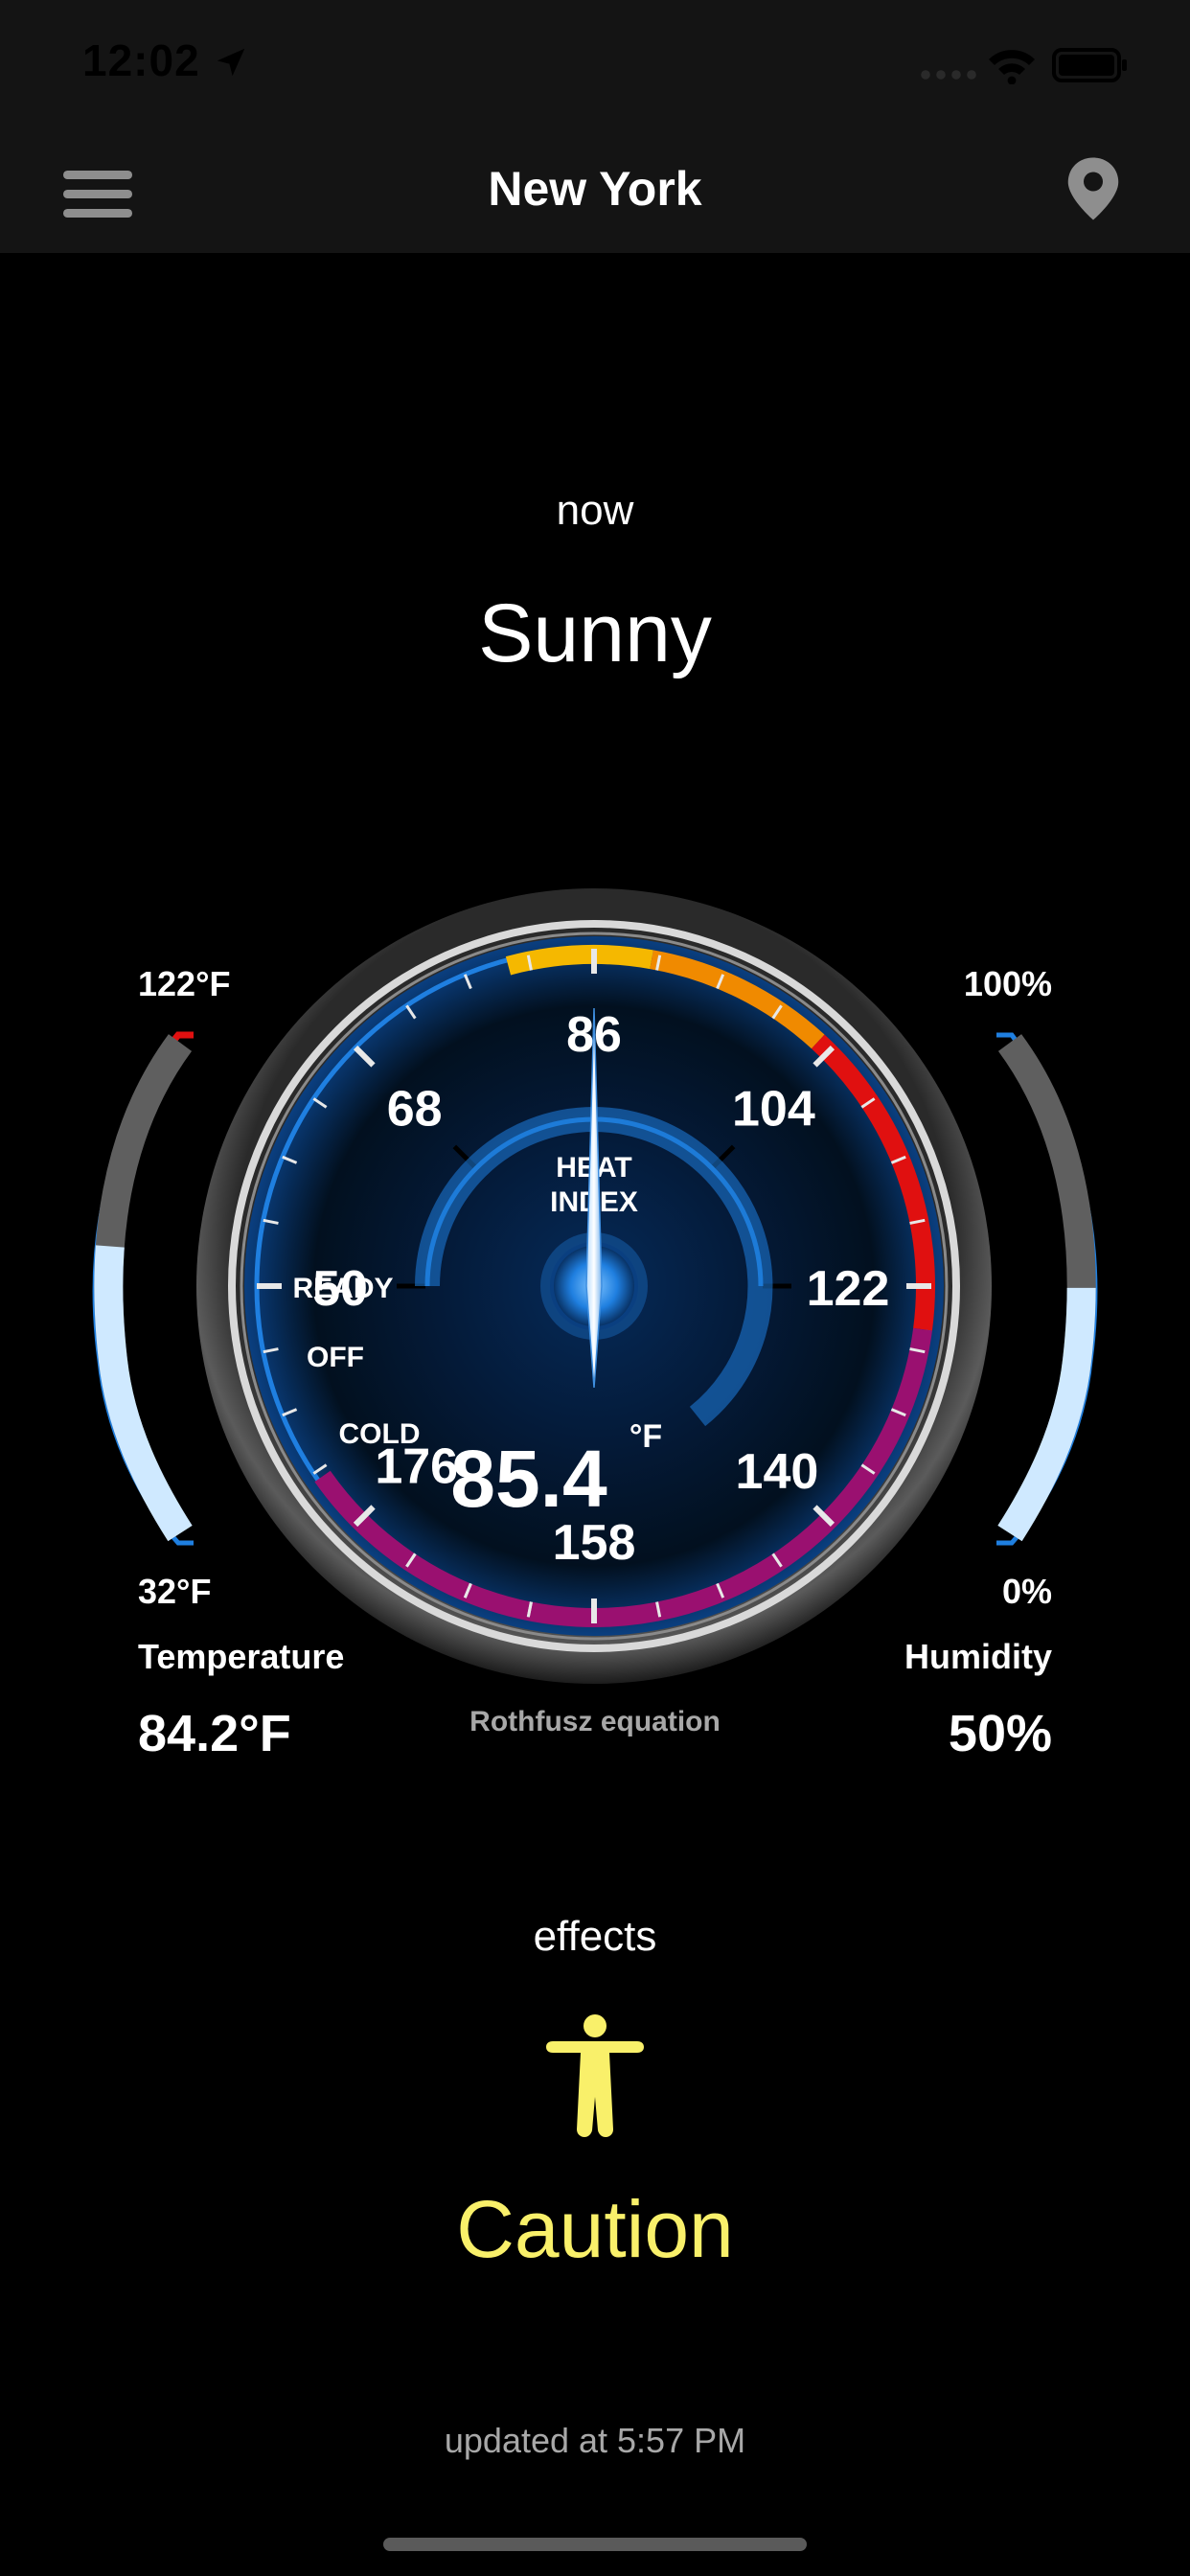  What do you see at coordinates (595, 2229) in the screenshot?
I see `effect-level: Caution` at bounding box center [595, 2229].